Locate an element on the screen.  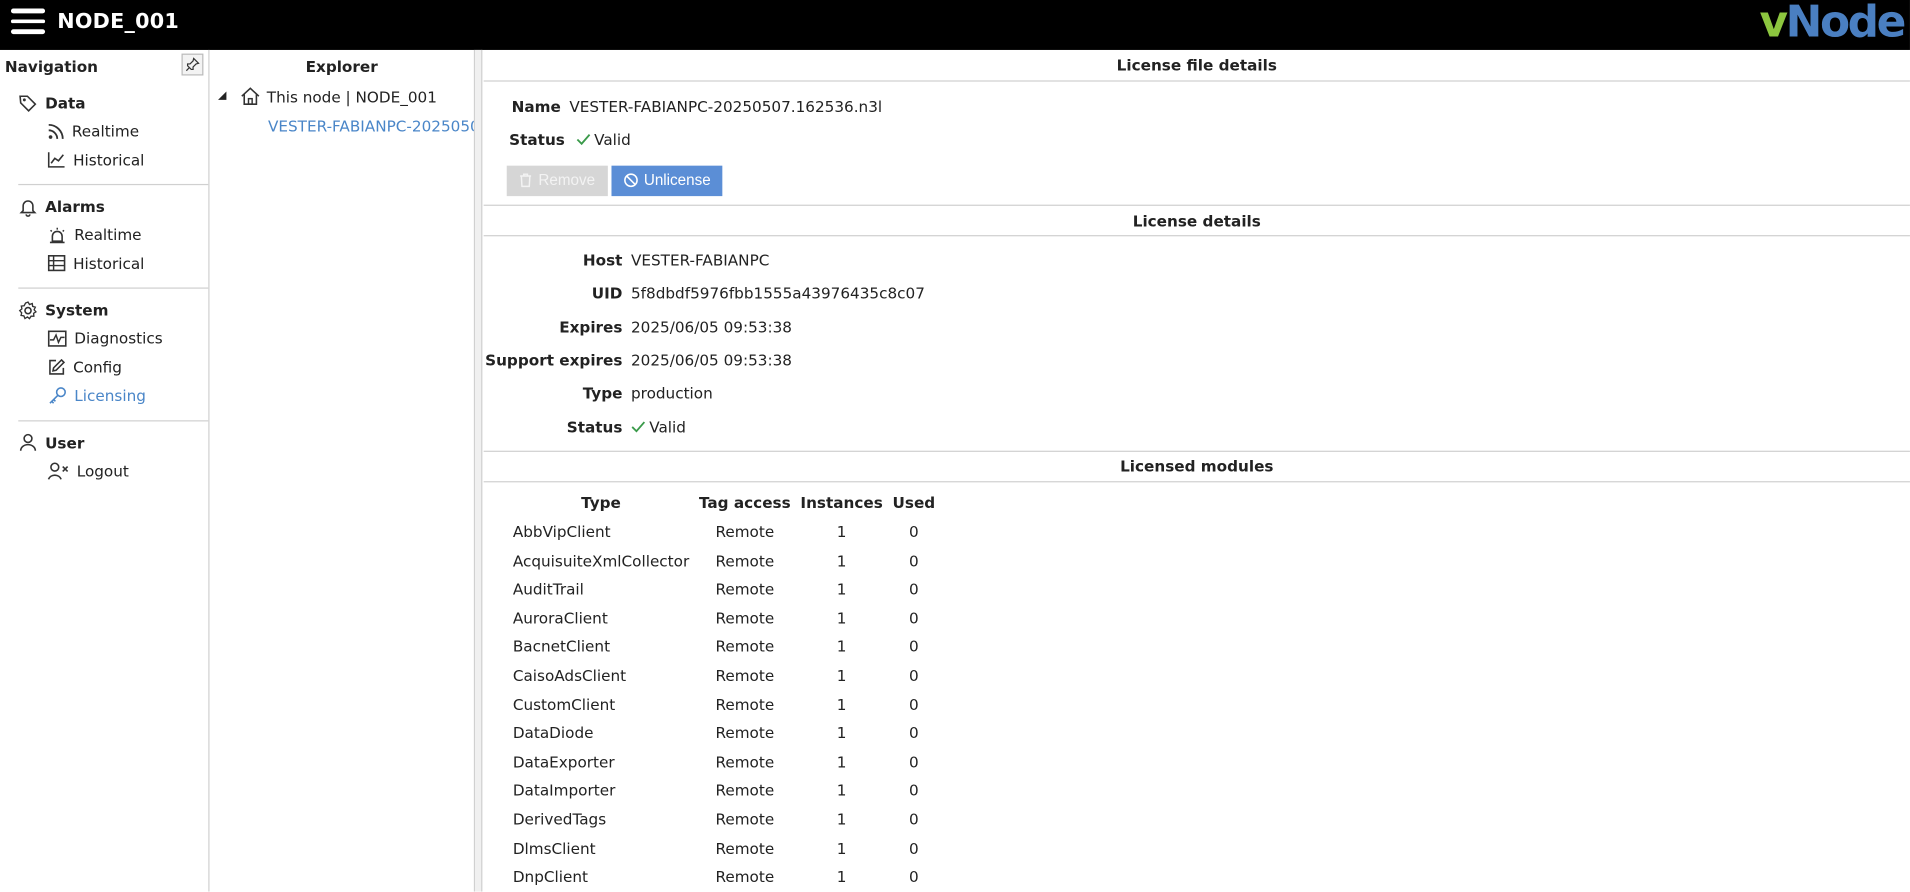
pin-icon is located at coordinates (192, 64).